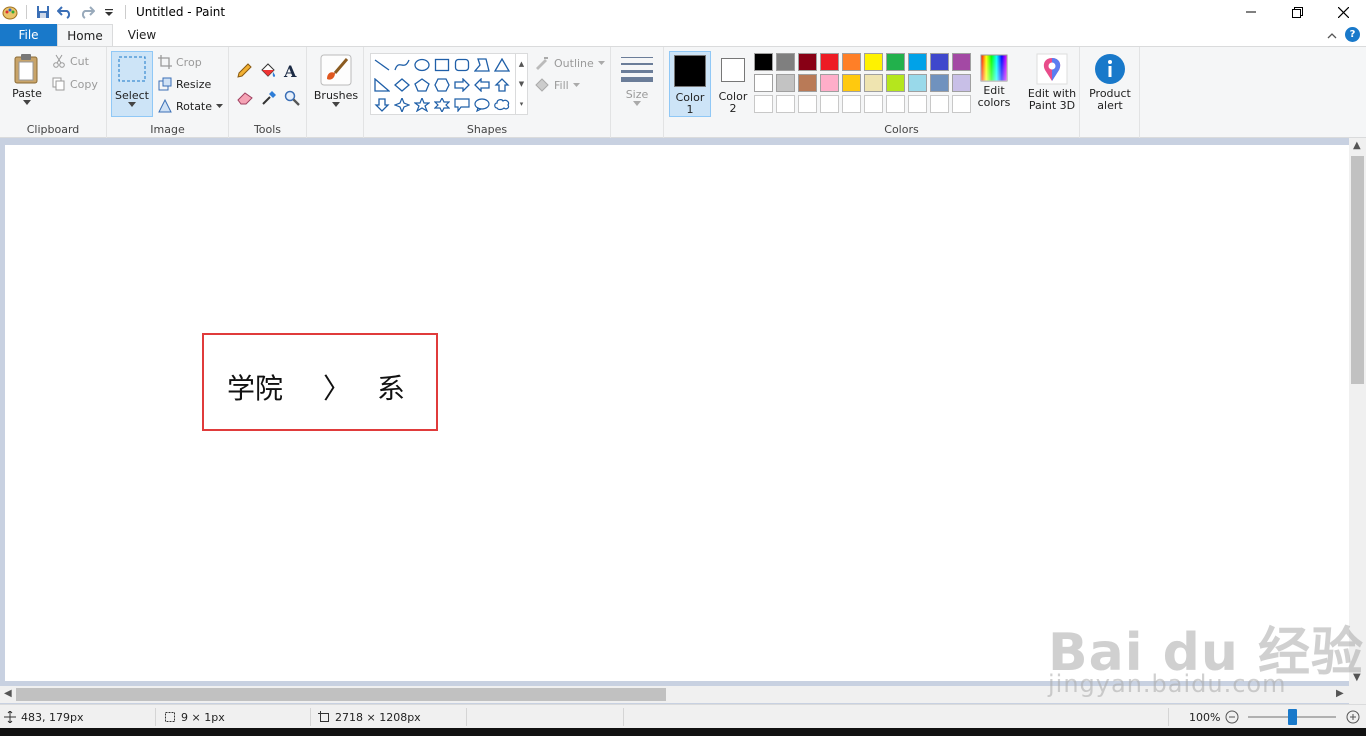  Describe the element at coordinates (142, 35) in the screenshot. I see `tab-view: View` at that location.